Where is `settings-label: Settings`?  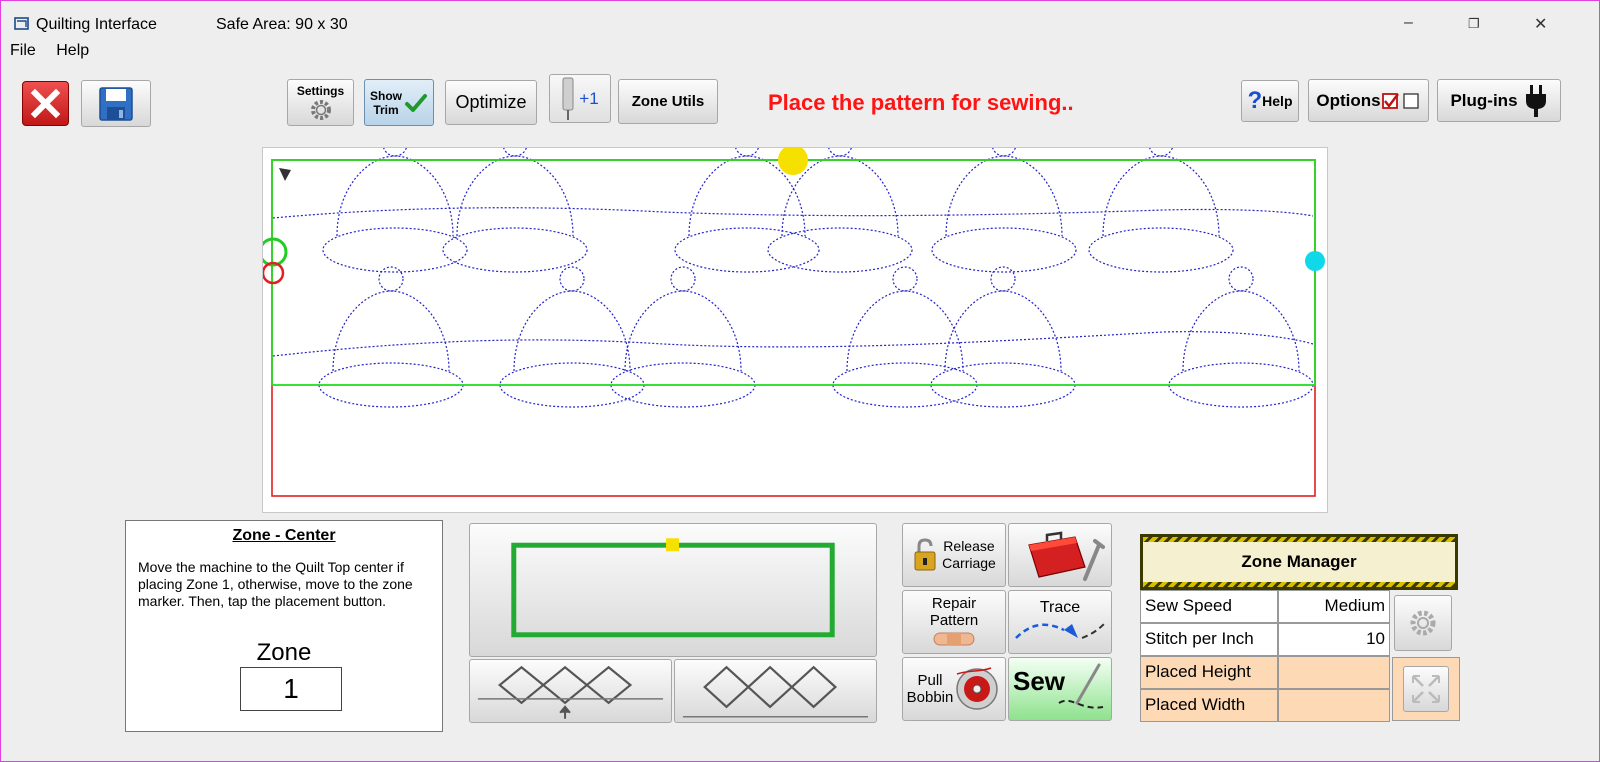
settings-label: Settings is located at coordinates (320, 91).